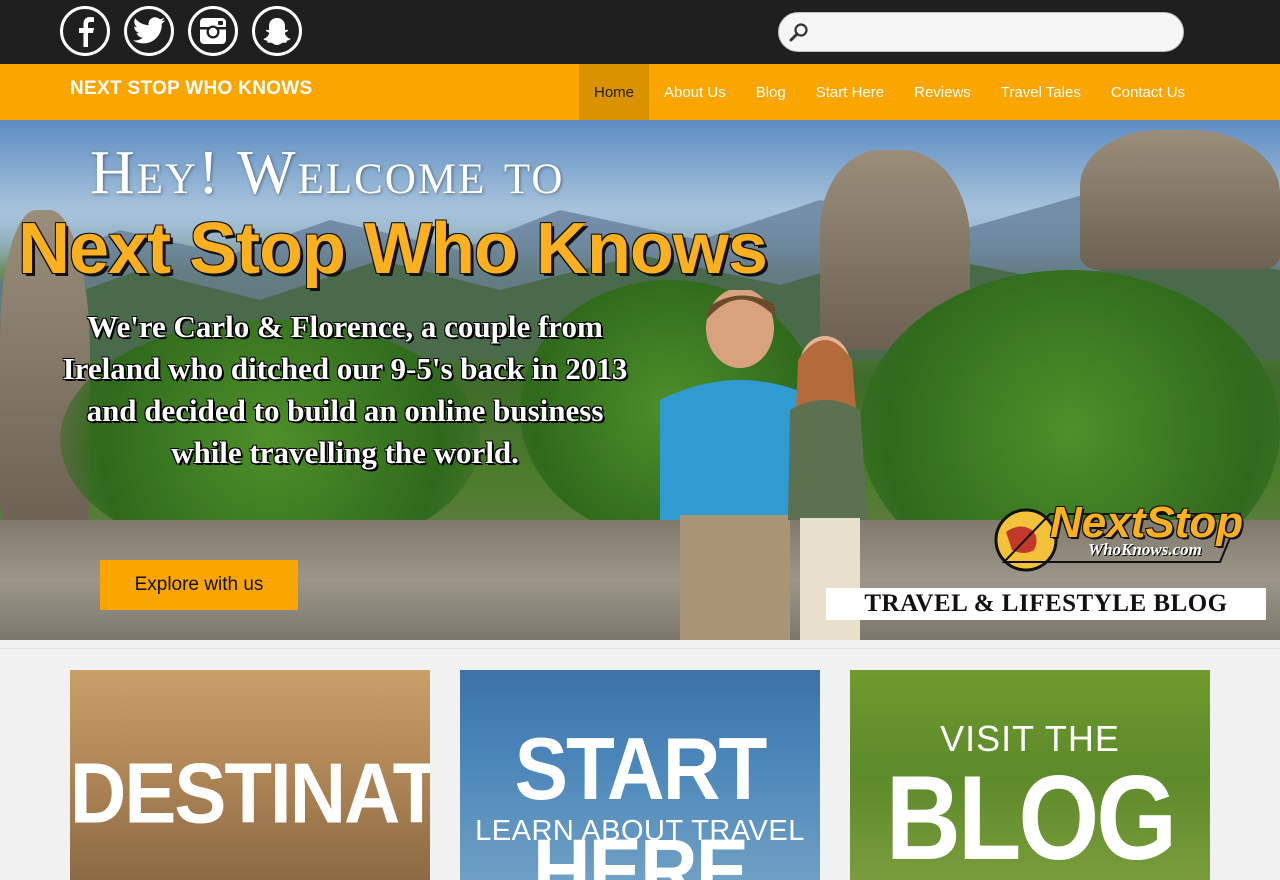 This screenshot has height=880, width=1280. I want to click on destinations-card-title: DESTINATIONS, so click(250, 793).